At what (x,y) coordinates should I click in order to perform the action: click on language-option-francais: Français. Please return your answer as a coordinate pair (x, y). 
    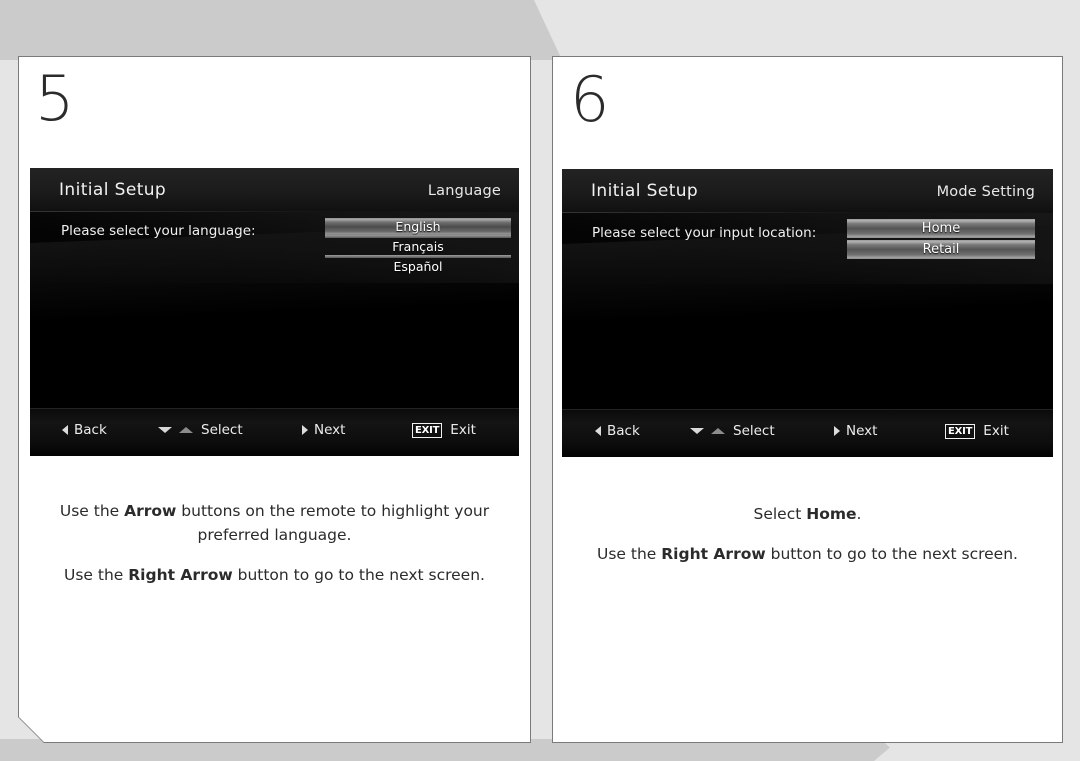
    Looking at the image, I should click on (418, 245).